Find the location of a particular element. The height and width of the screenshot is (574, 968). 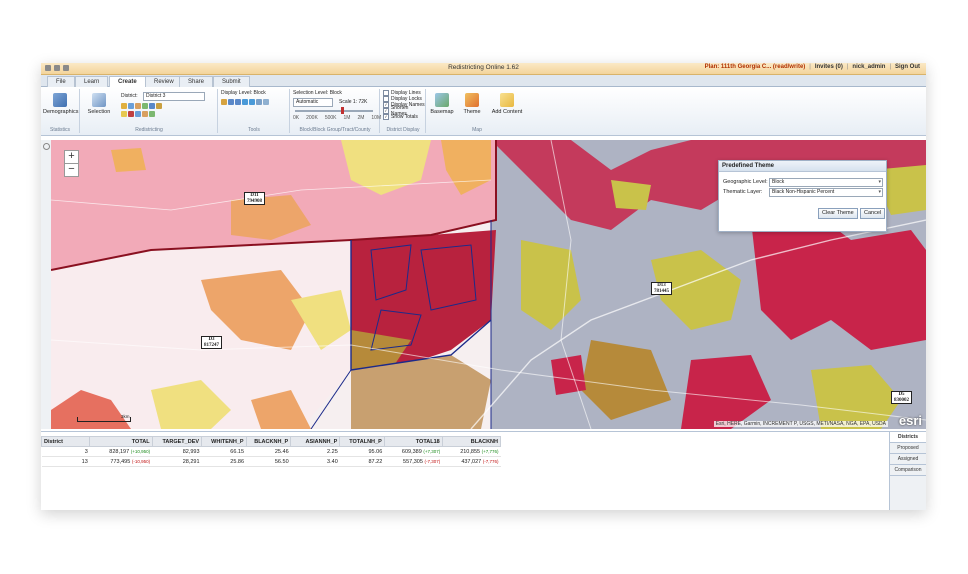

scale-readout: Scale 1: 72K is located at coordinates (353, 102).